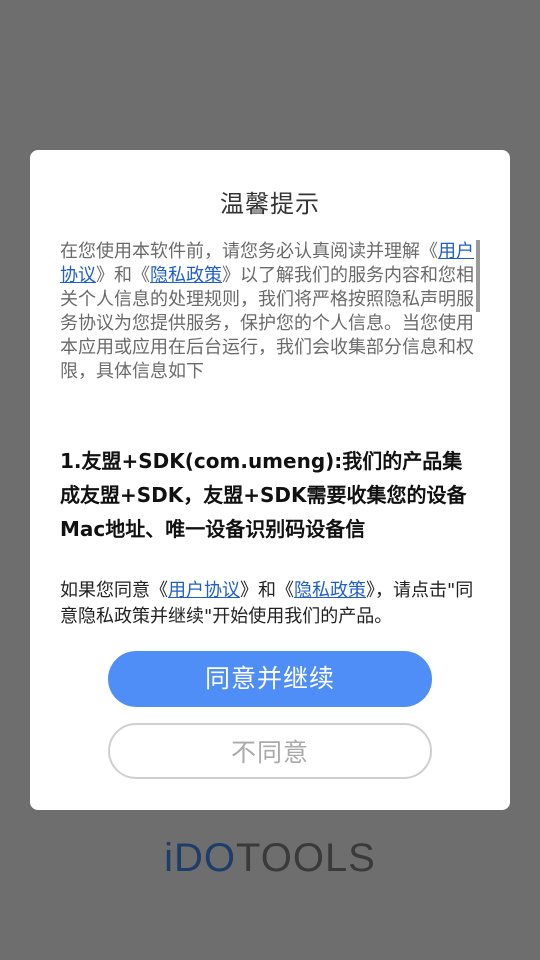 The height and width of the screenshot is (960, 540). Describe the element at coordinates (267, 590) in the screenshot. I see `consent-middle: 》和《` at that location.